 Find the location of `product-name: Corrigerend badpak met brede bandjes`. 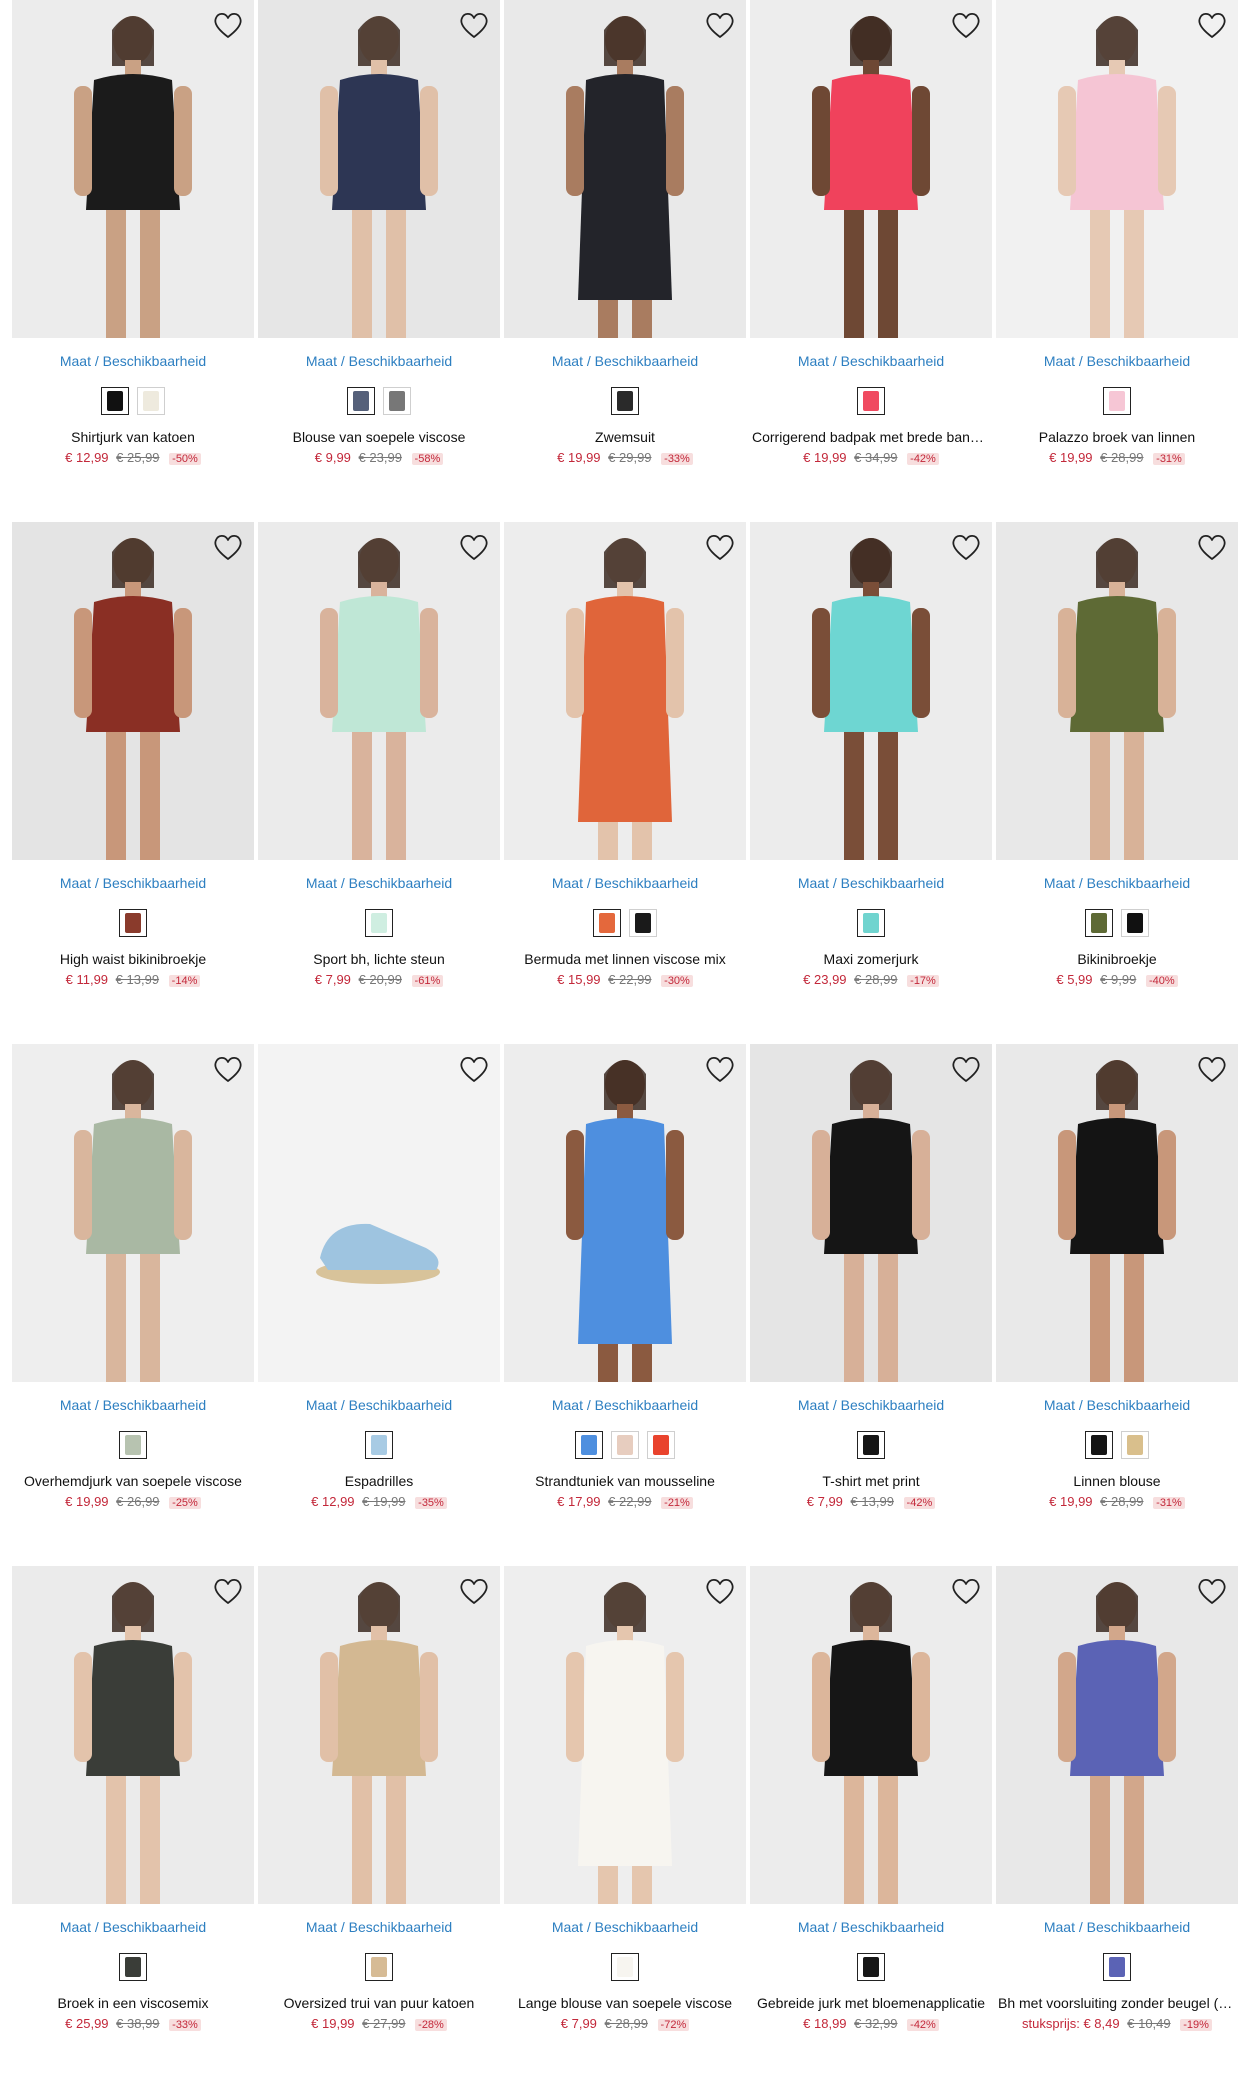

product-name: Corrigerend badpak met brede bandjes is located at coordinates (871, 437).